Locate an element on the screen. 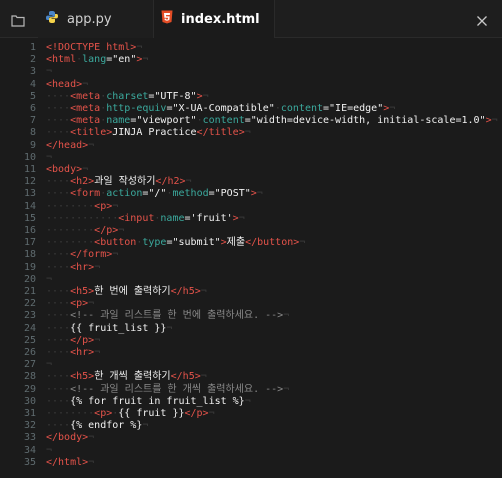  code-line: 20 ¬ is located at coordinates (251, 280).